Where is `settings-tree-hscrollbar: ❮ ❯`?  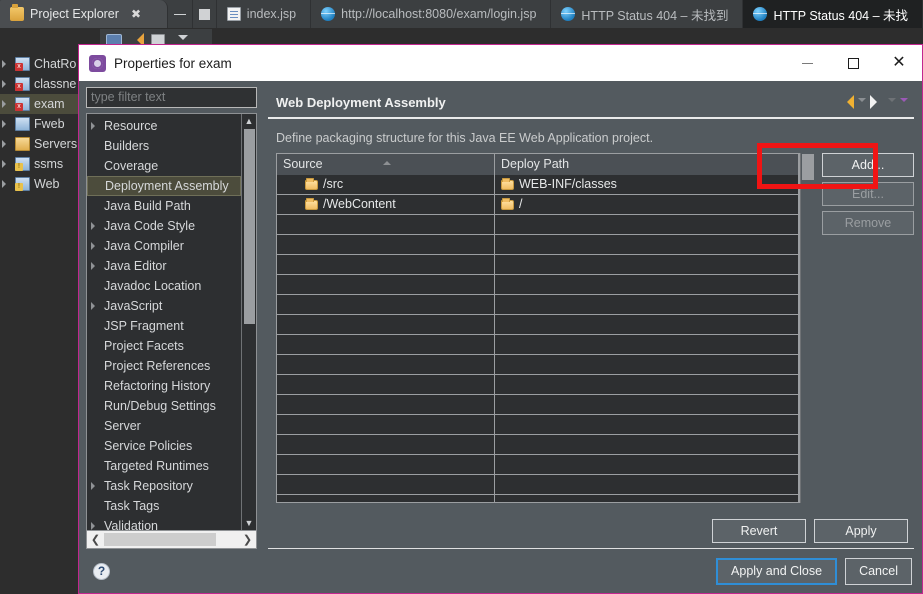 settings-tree-hscrollbar: ❮ ❯ is located at coordinates (171, 539).